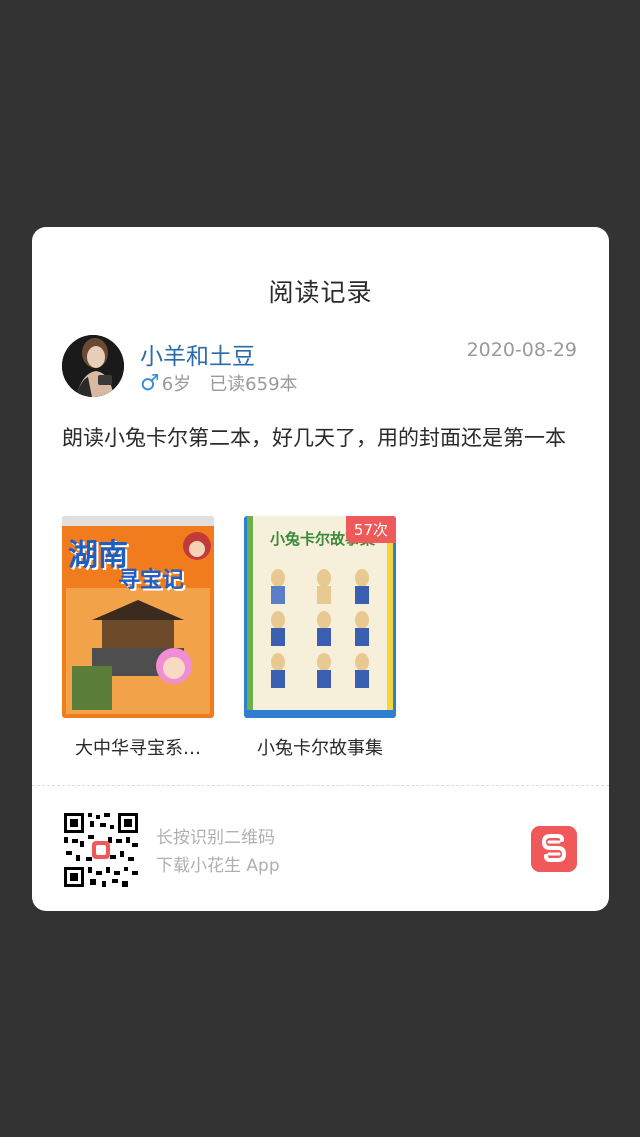 This screenshot has height=1137, width=640. I want to click on male-icon: ♂, so click(150, 383).